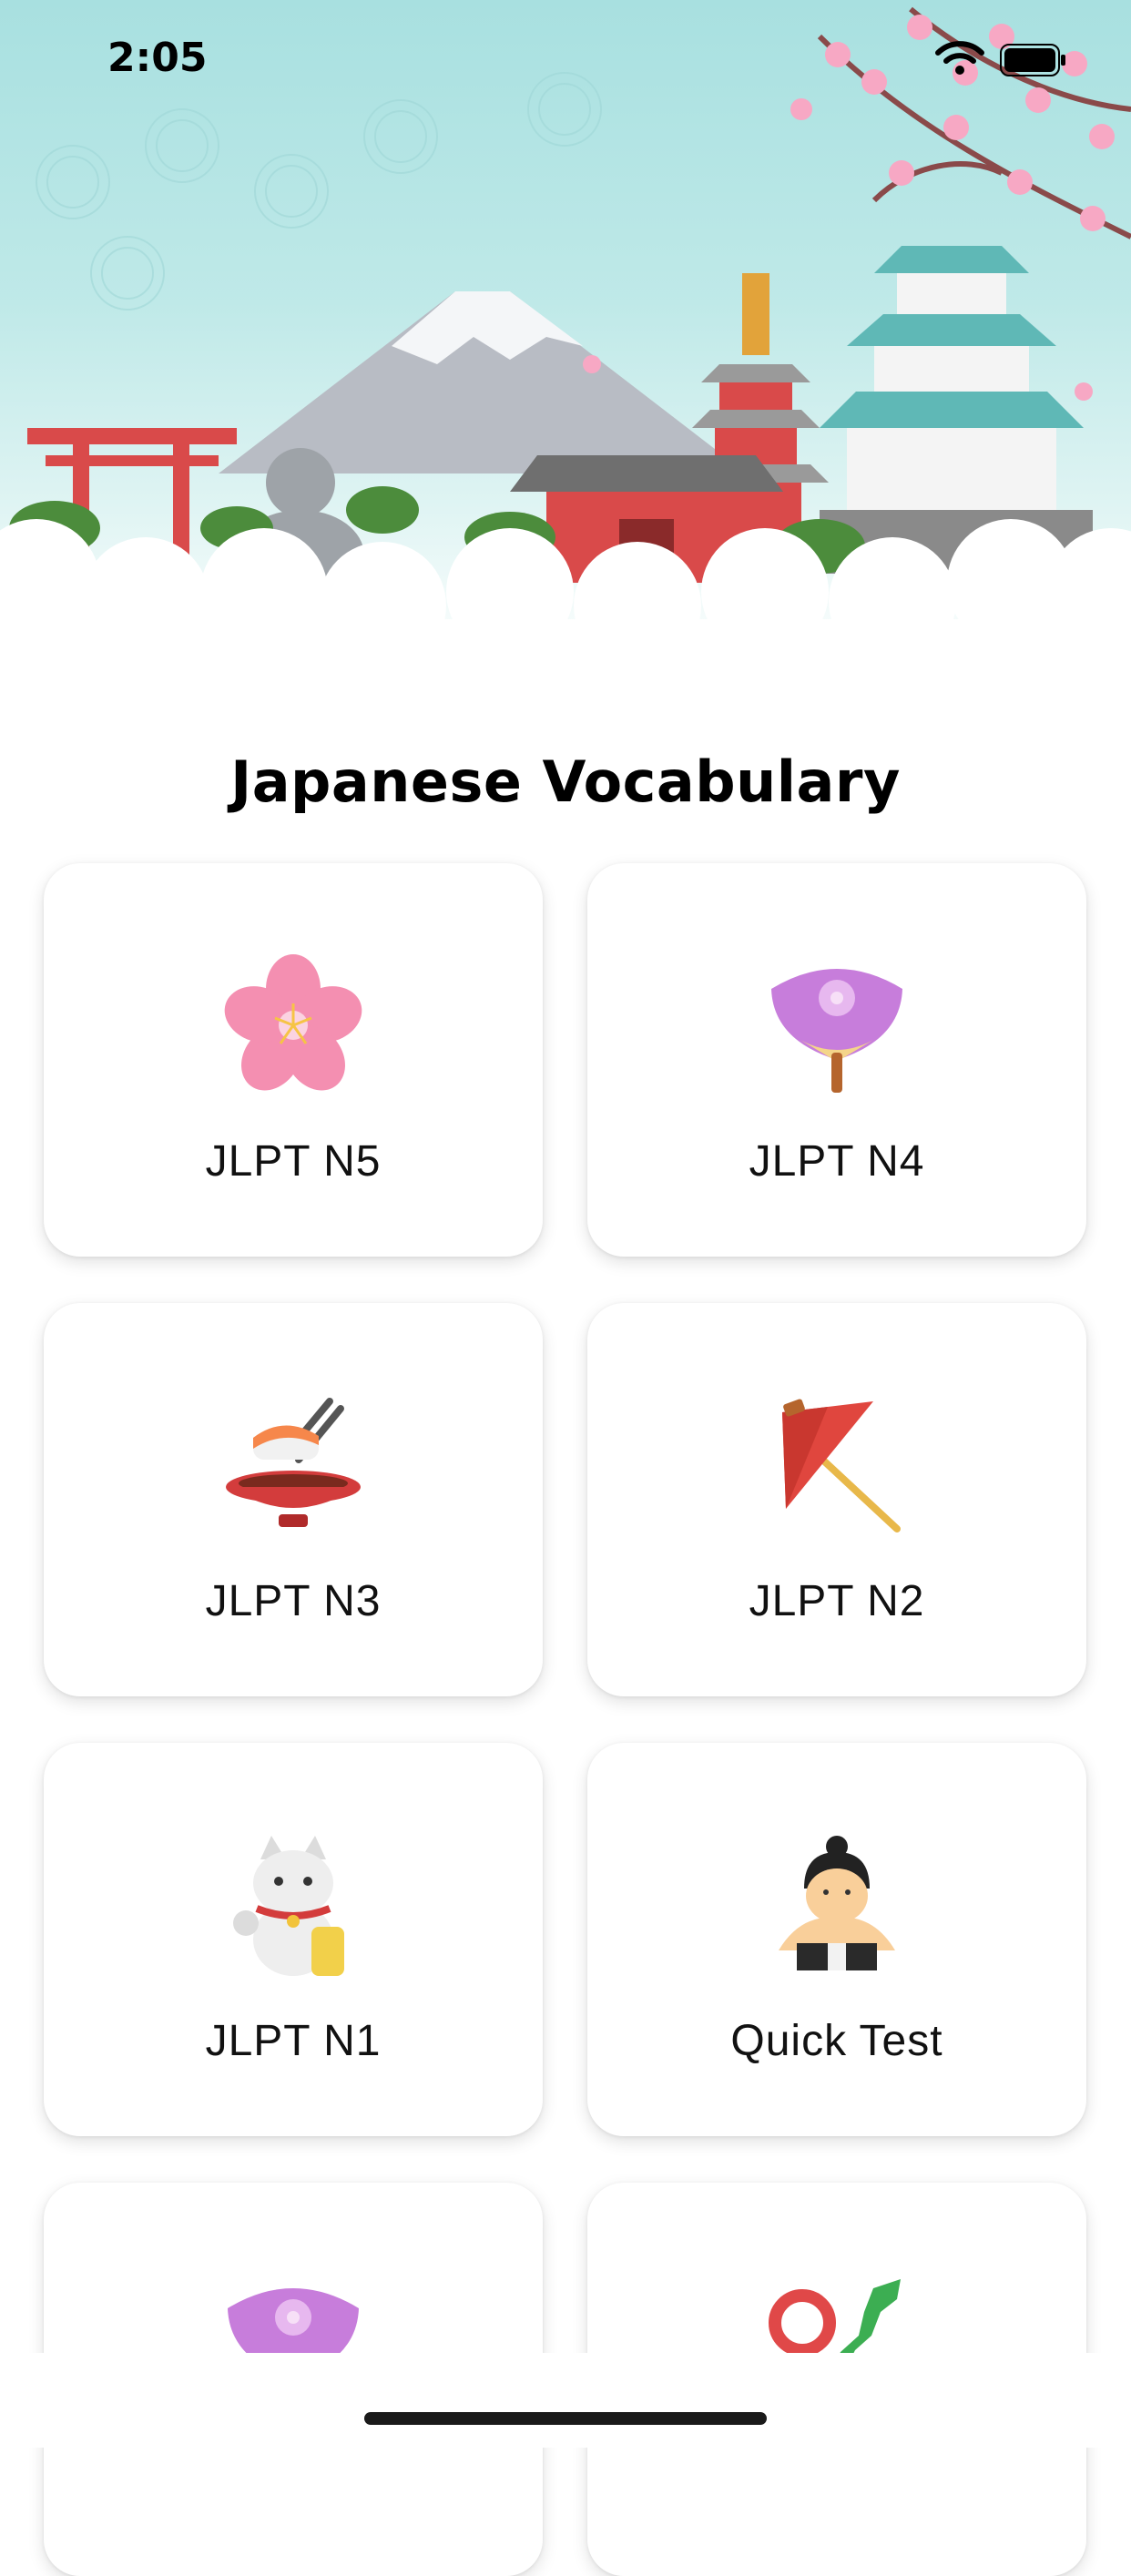 This screenshot has width=1131, height=2576. Describe the element at coordinates (566, 781) in the screenshot. I see `page-title: Japanese Vocabulary` at that location.